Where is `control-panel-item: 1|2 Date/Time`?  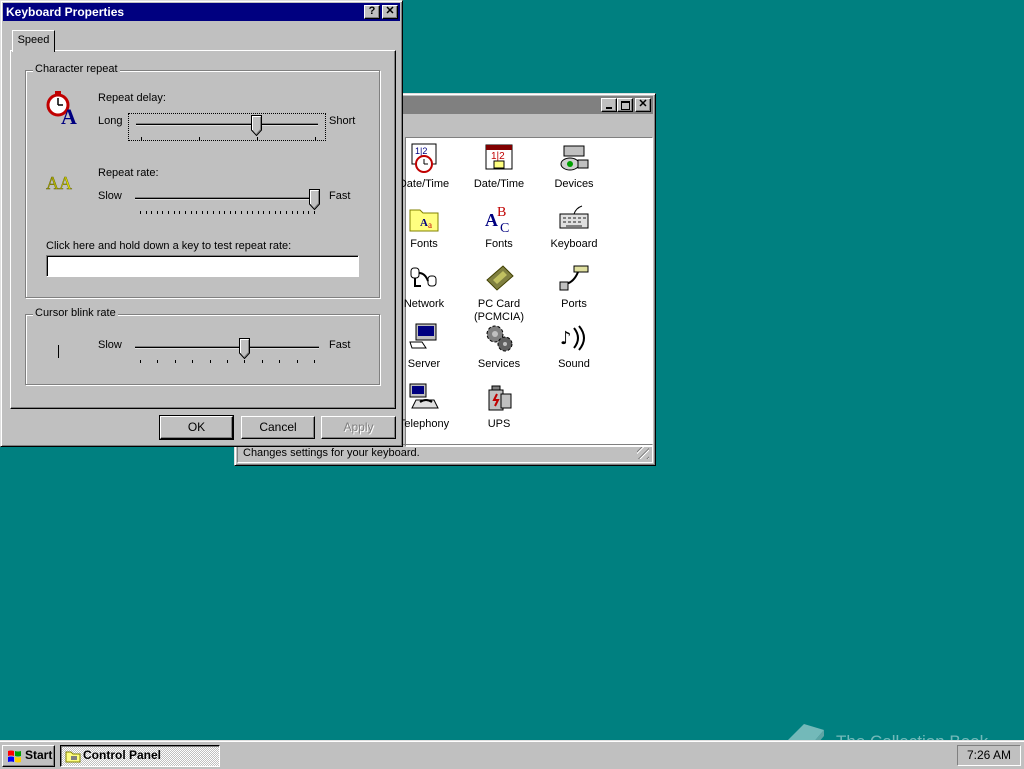 control-panel-item: 1|2 Date/Time is located at coordinates (499, 166).